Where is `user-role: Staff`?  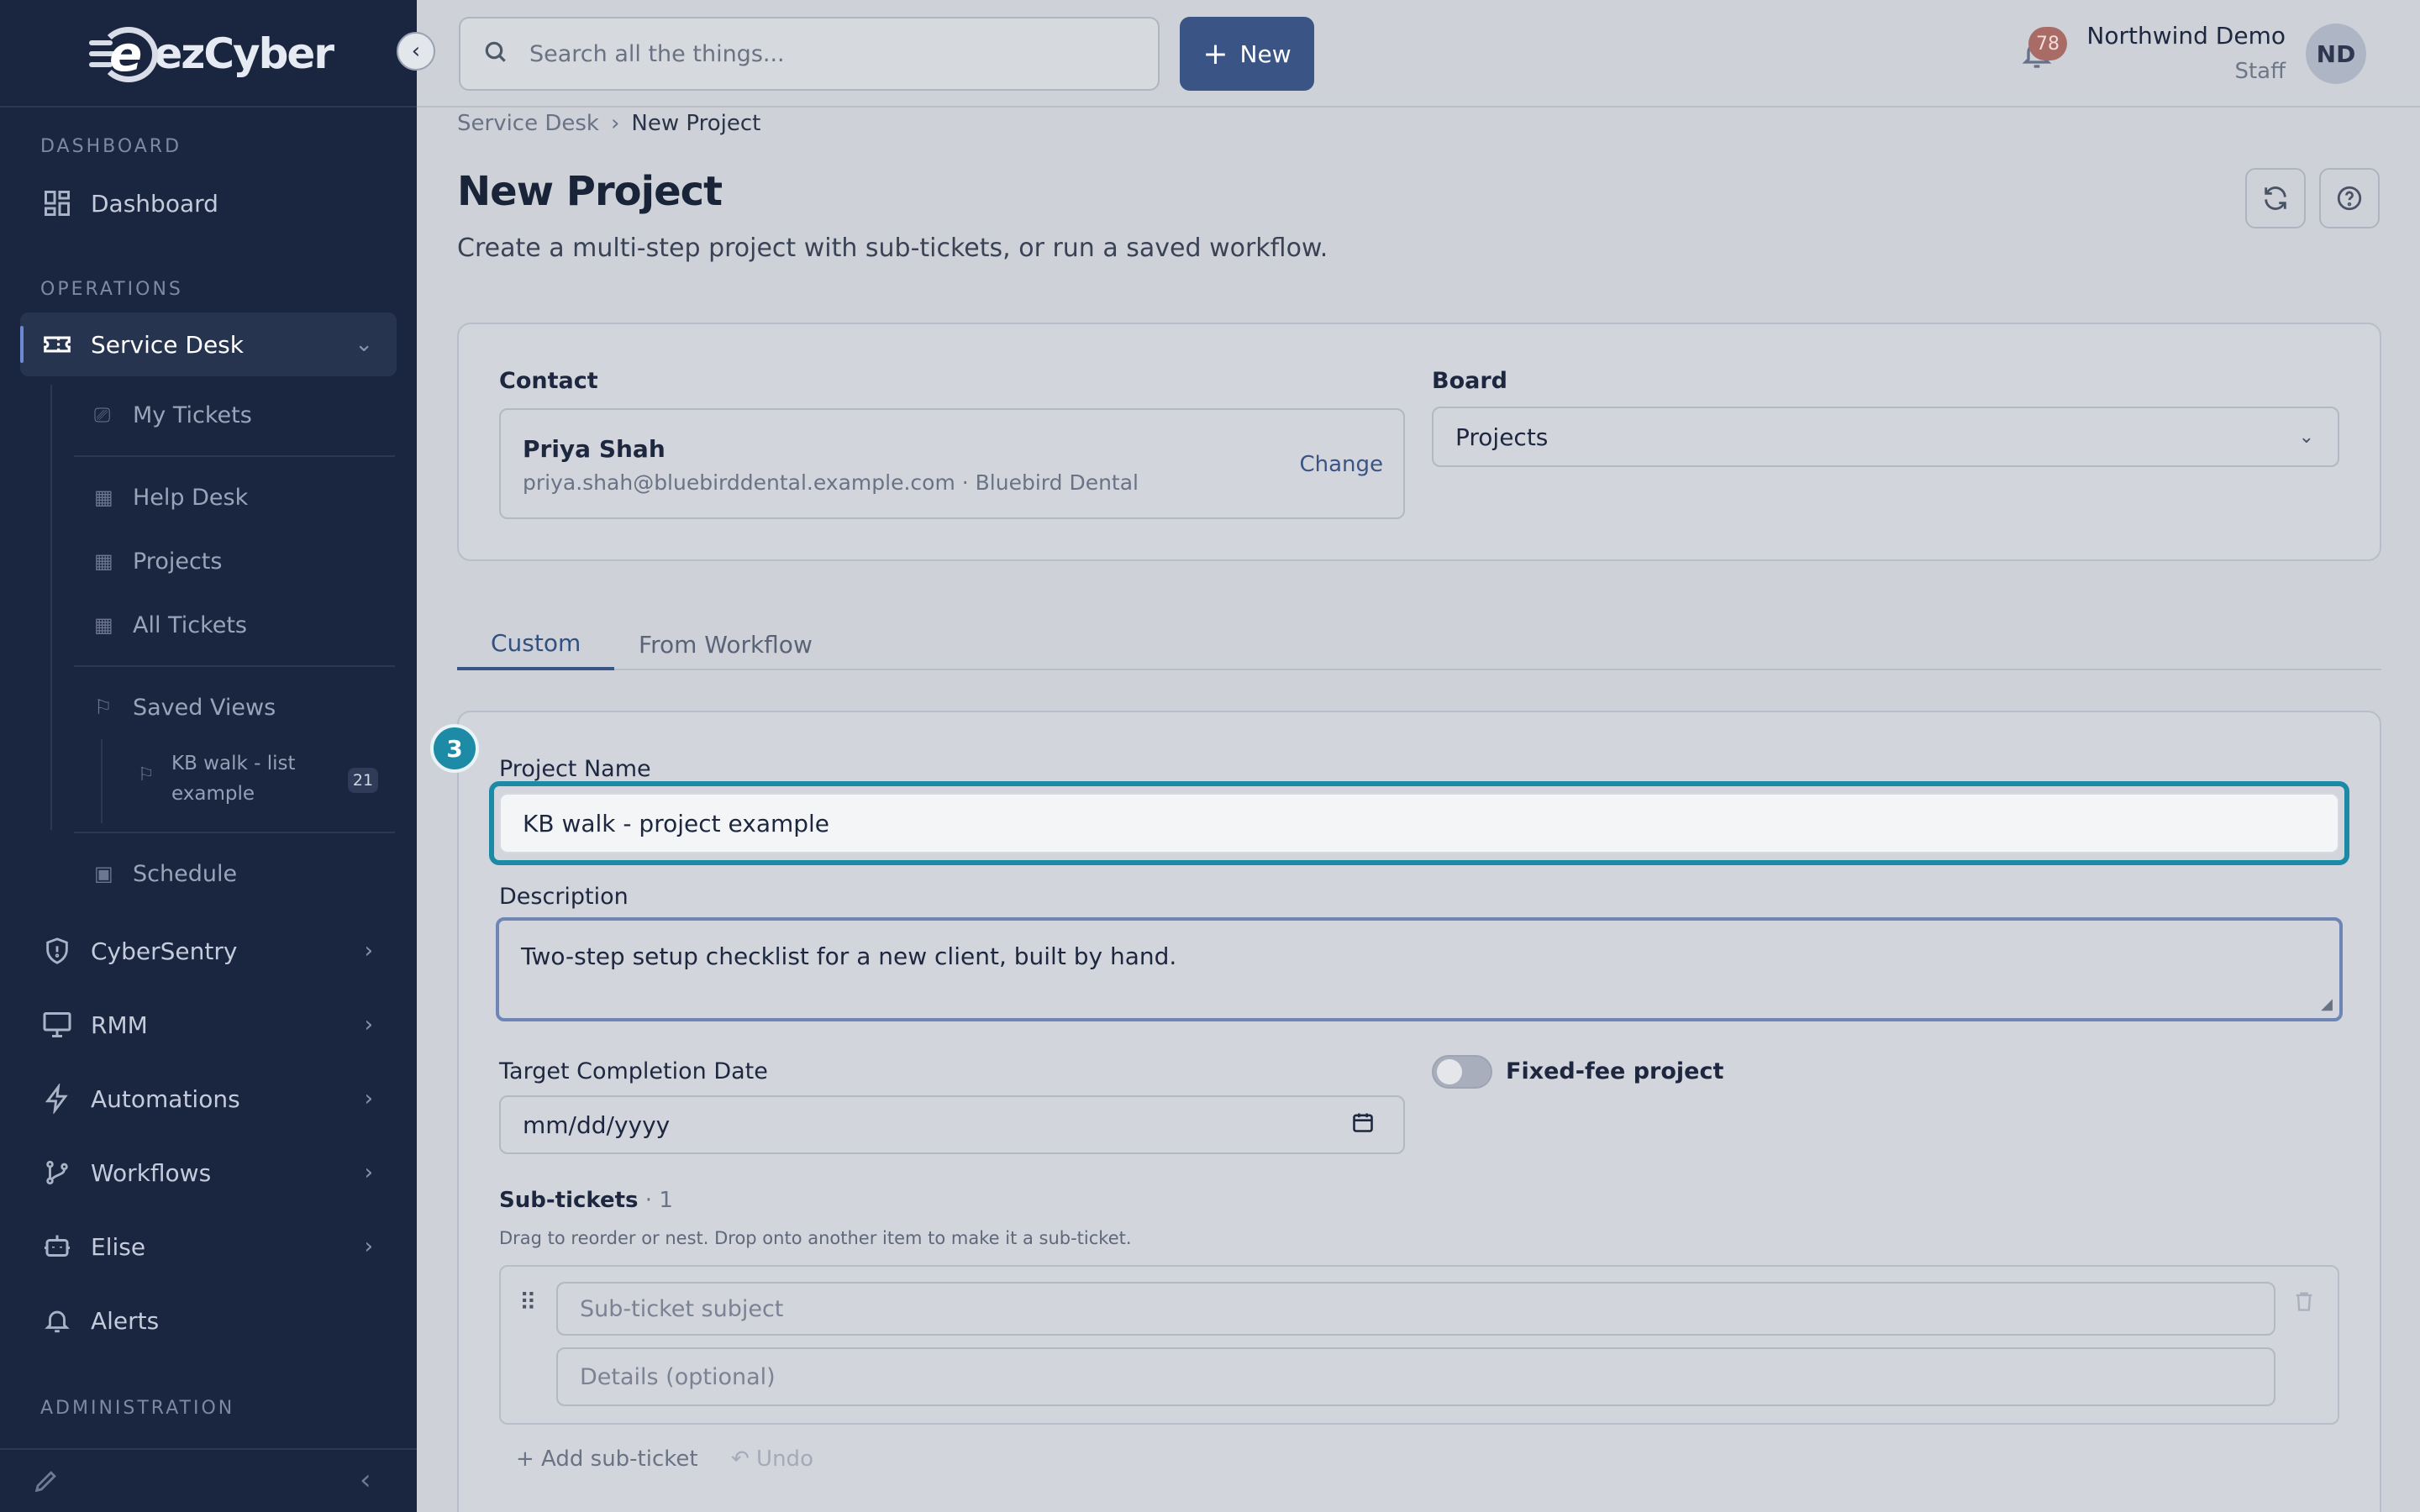
user-role: Staff is located at coordinates (2260, 71).